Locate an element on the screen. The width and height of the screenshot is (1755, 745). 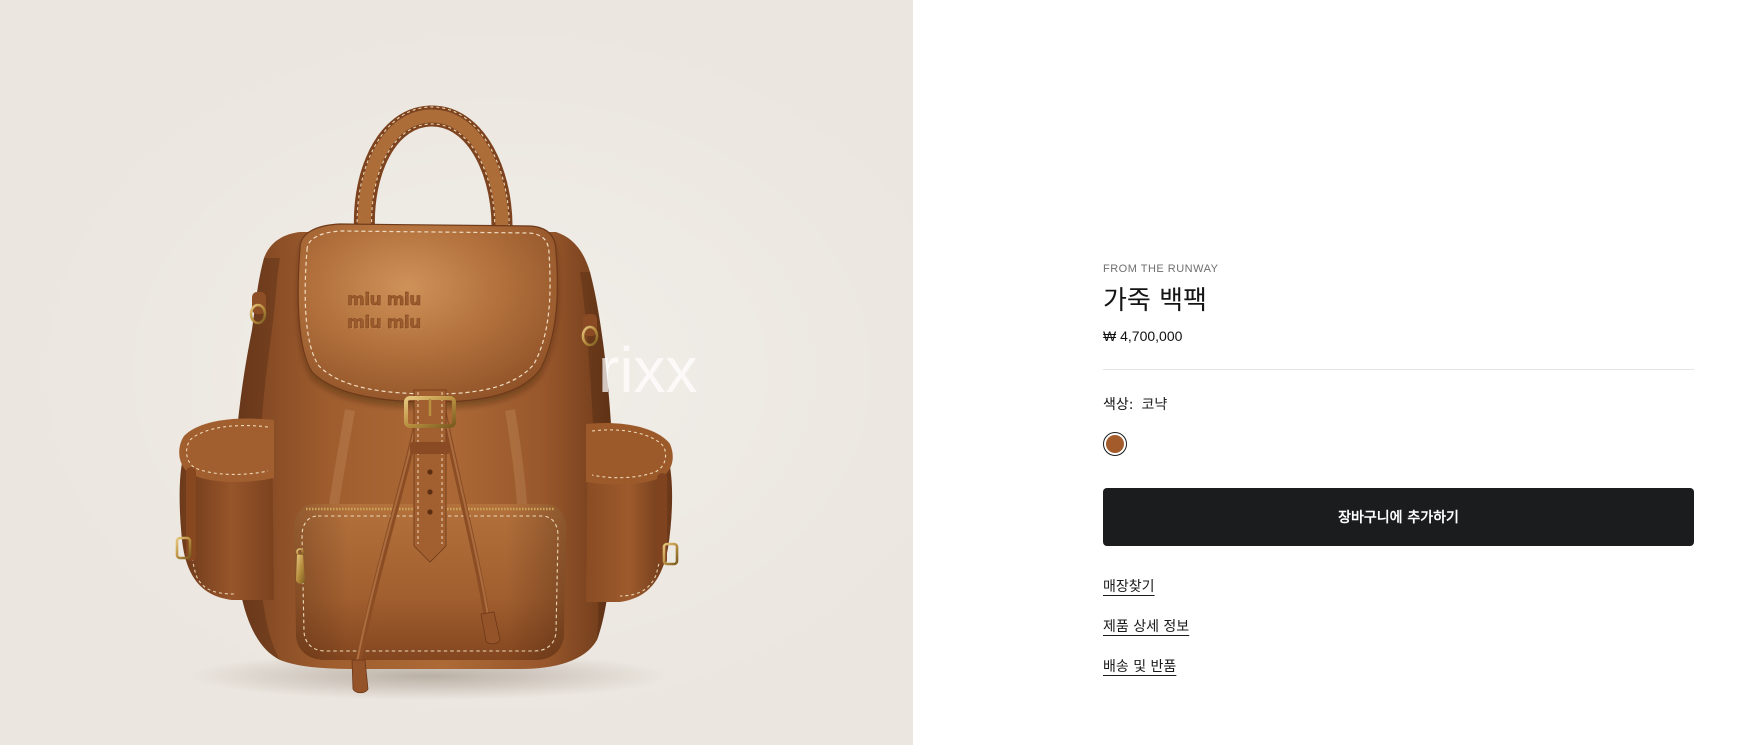
drawstring-tip-left is located at coordinates (360, 676).